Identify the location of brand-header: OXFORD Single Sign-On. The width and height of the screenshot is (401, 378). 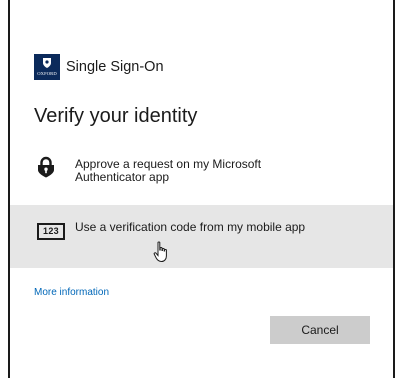
(99, 67).